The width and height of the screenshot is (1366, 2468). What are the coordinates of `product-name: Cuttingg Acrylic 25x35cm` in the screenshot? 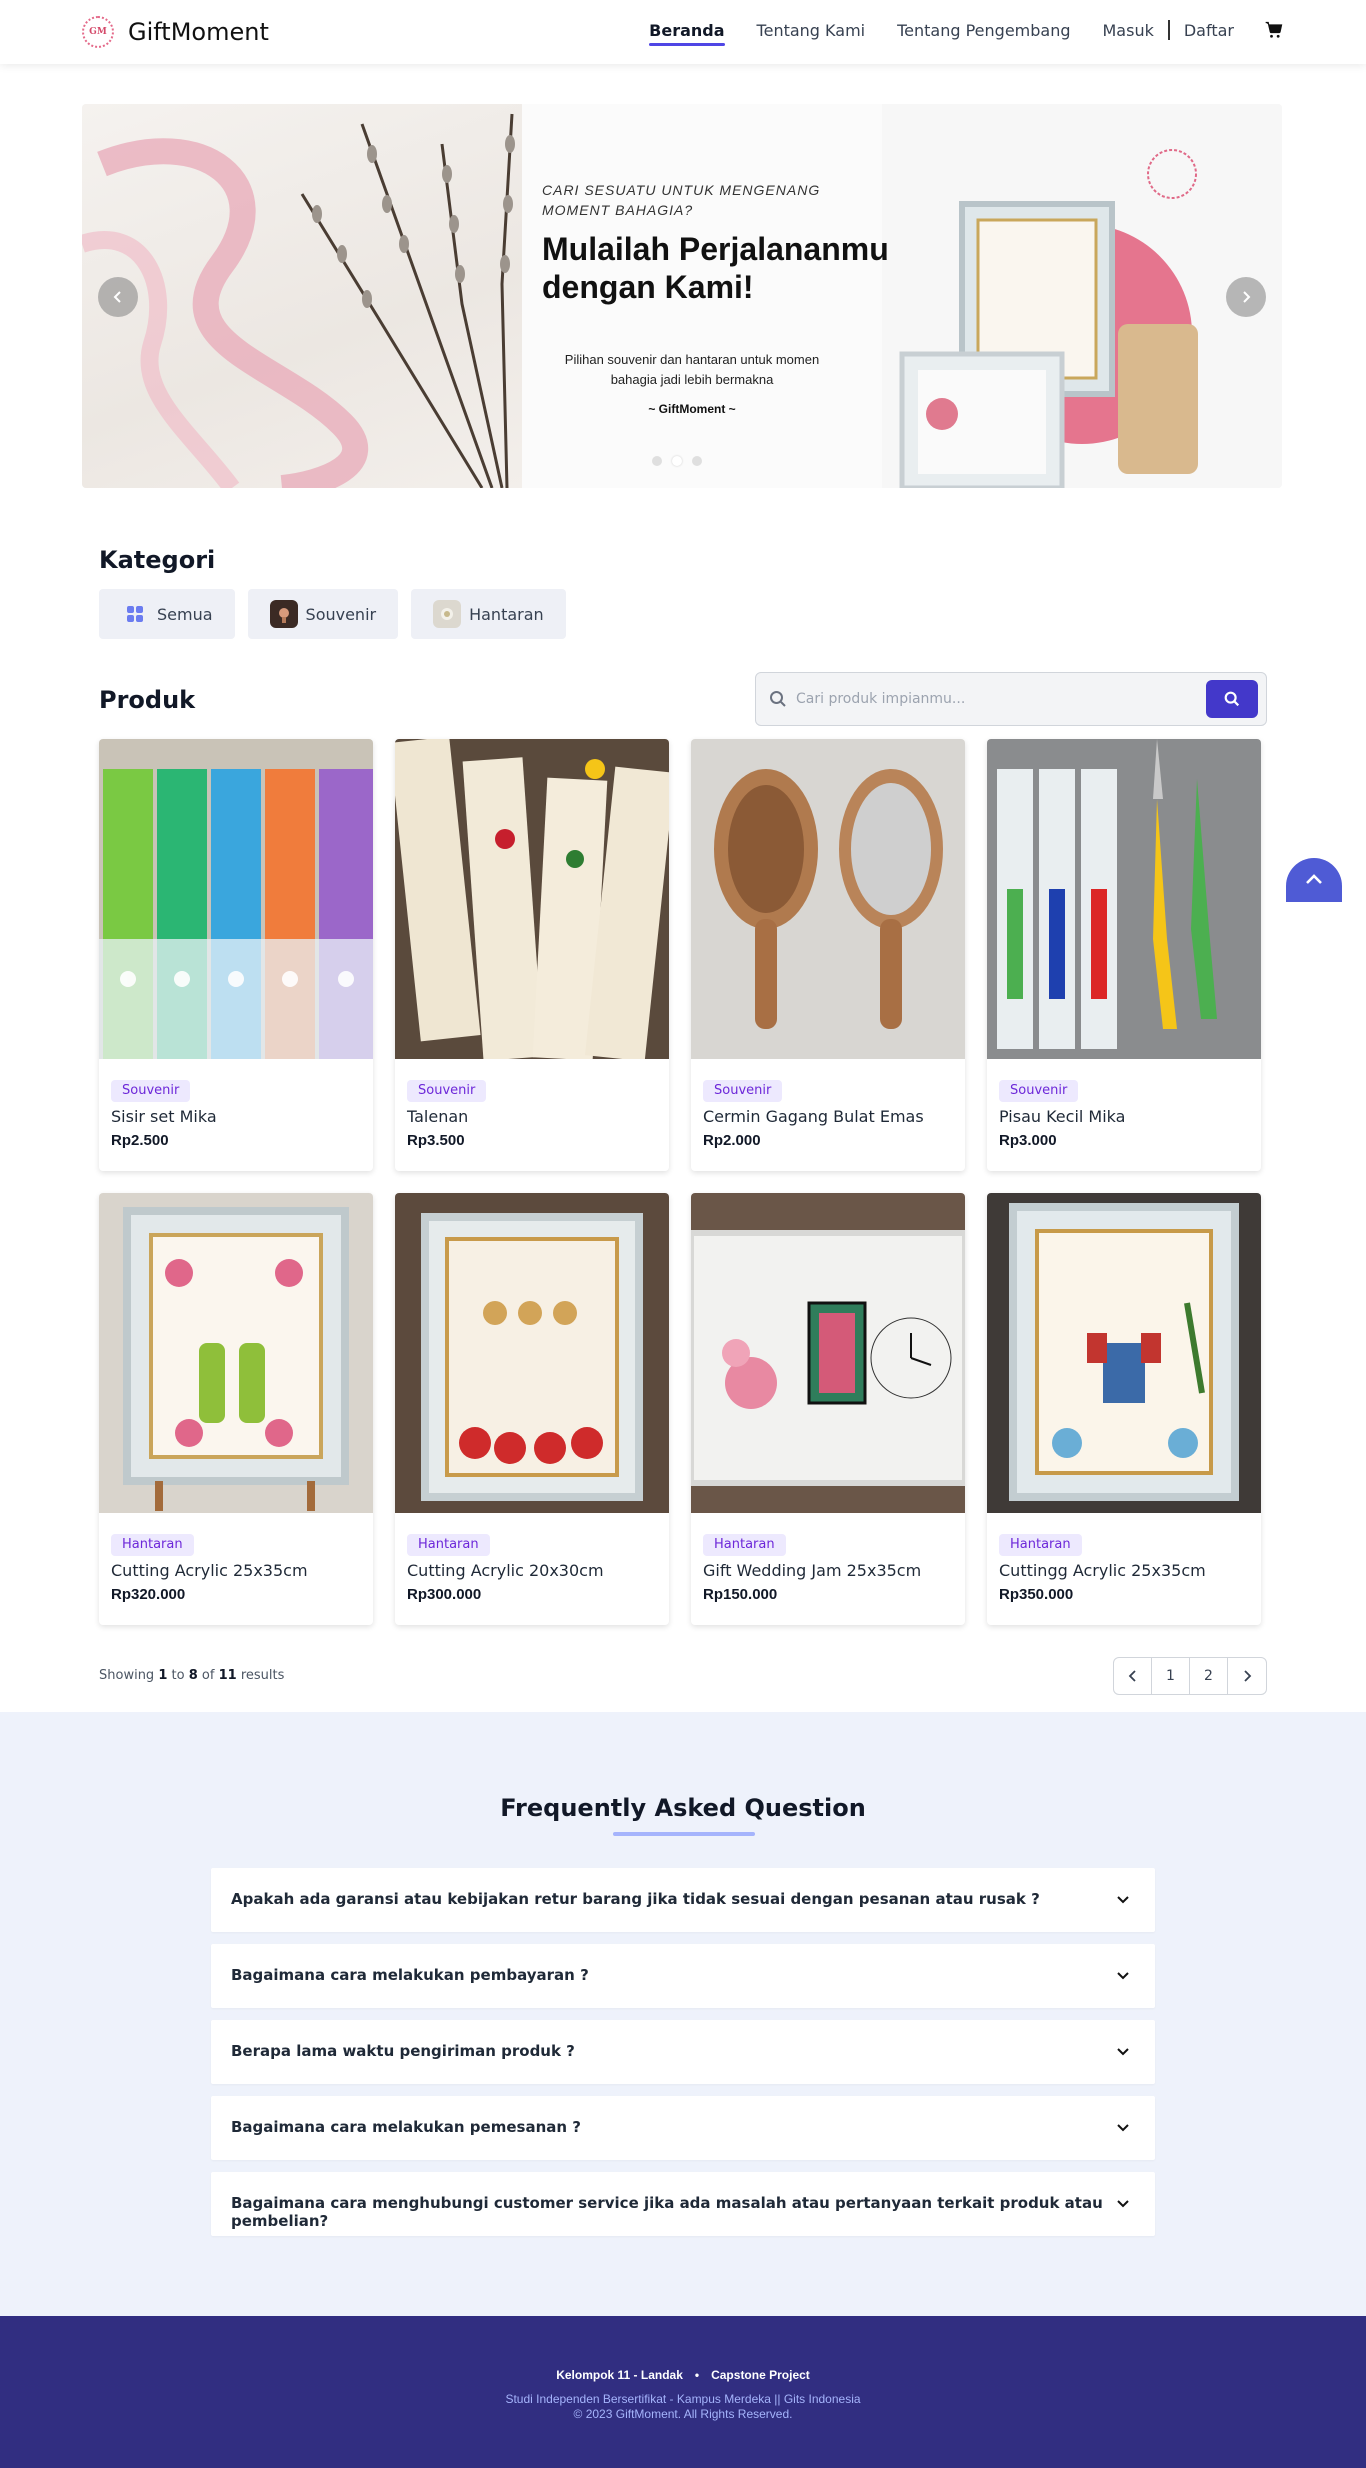 It's located at (1102, 1570).